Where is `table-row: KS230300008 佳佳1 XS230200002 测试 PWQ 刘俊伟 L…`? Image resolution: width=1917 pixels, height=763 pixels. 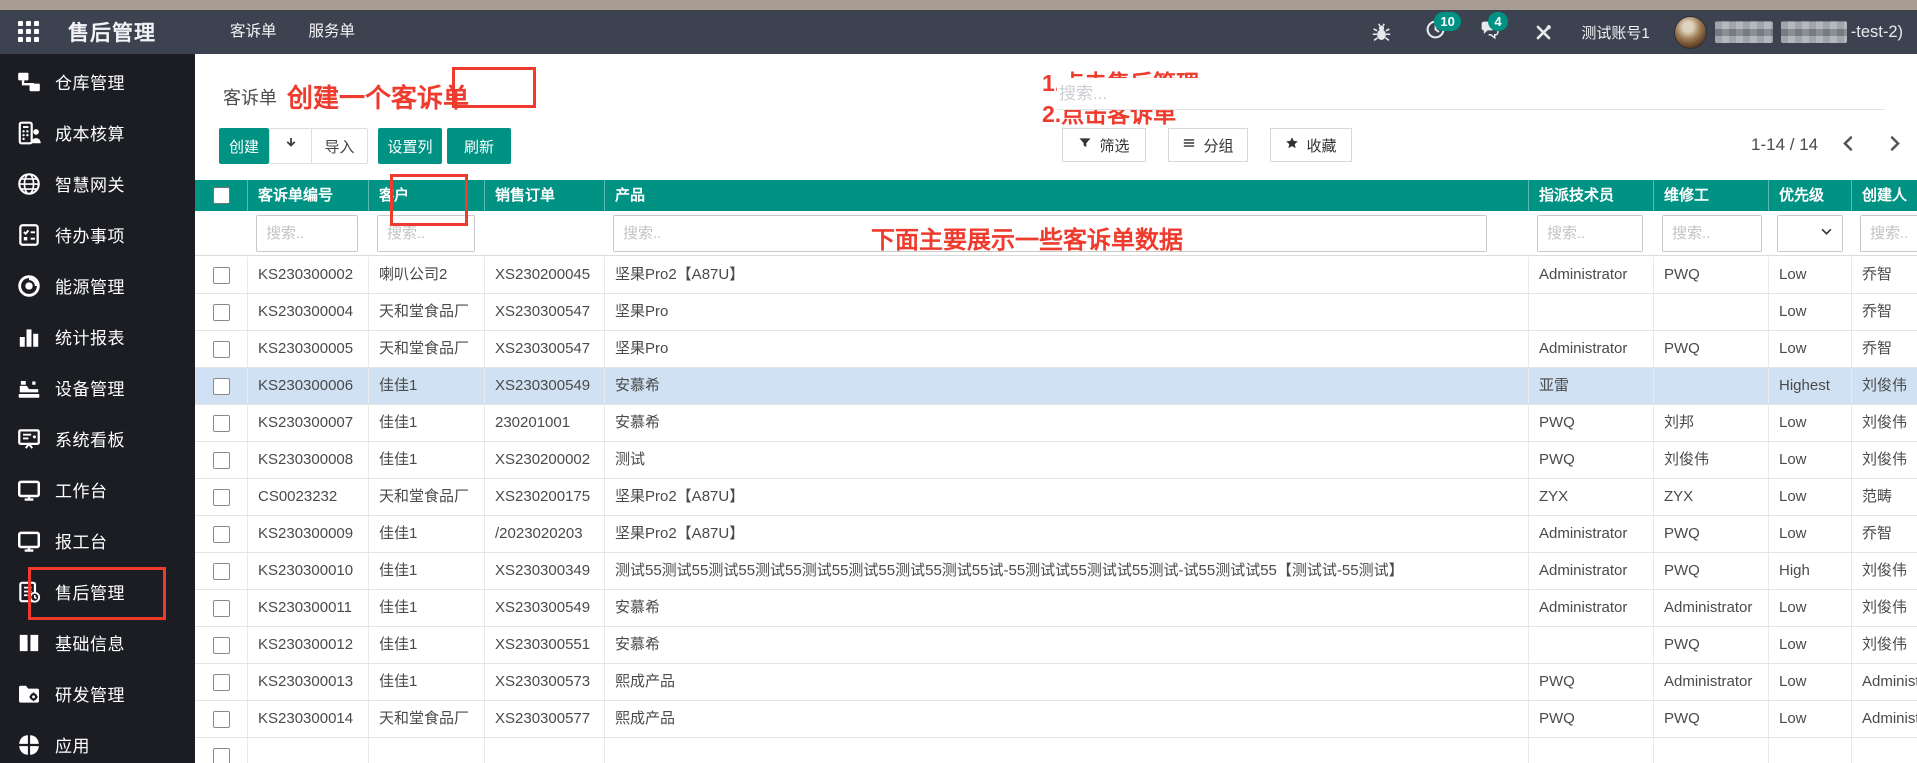 table-row: KS230300008 佳佳1 XS230200002 测试 PWQ 刘俊伟 L… is located at coordinates (1056, 460).